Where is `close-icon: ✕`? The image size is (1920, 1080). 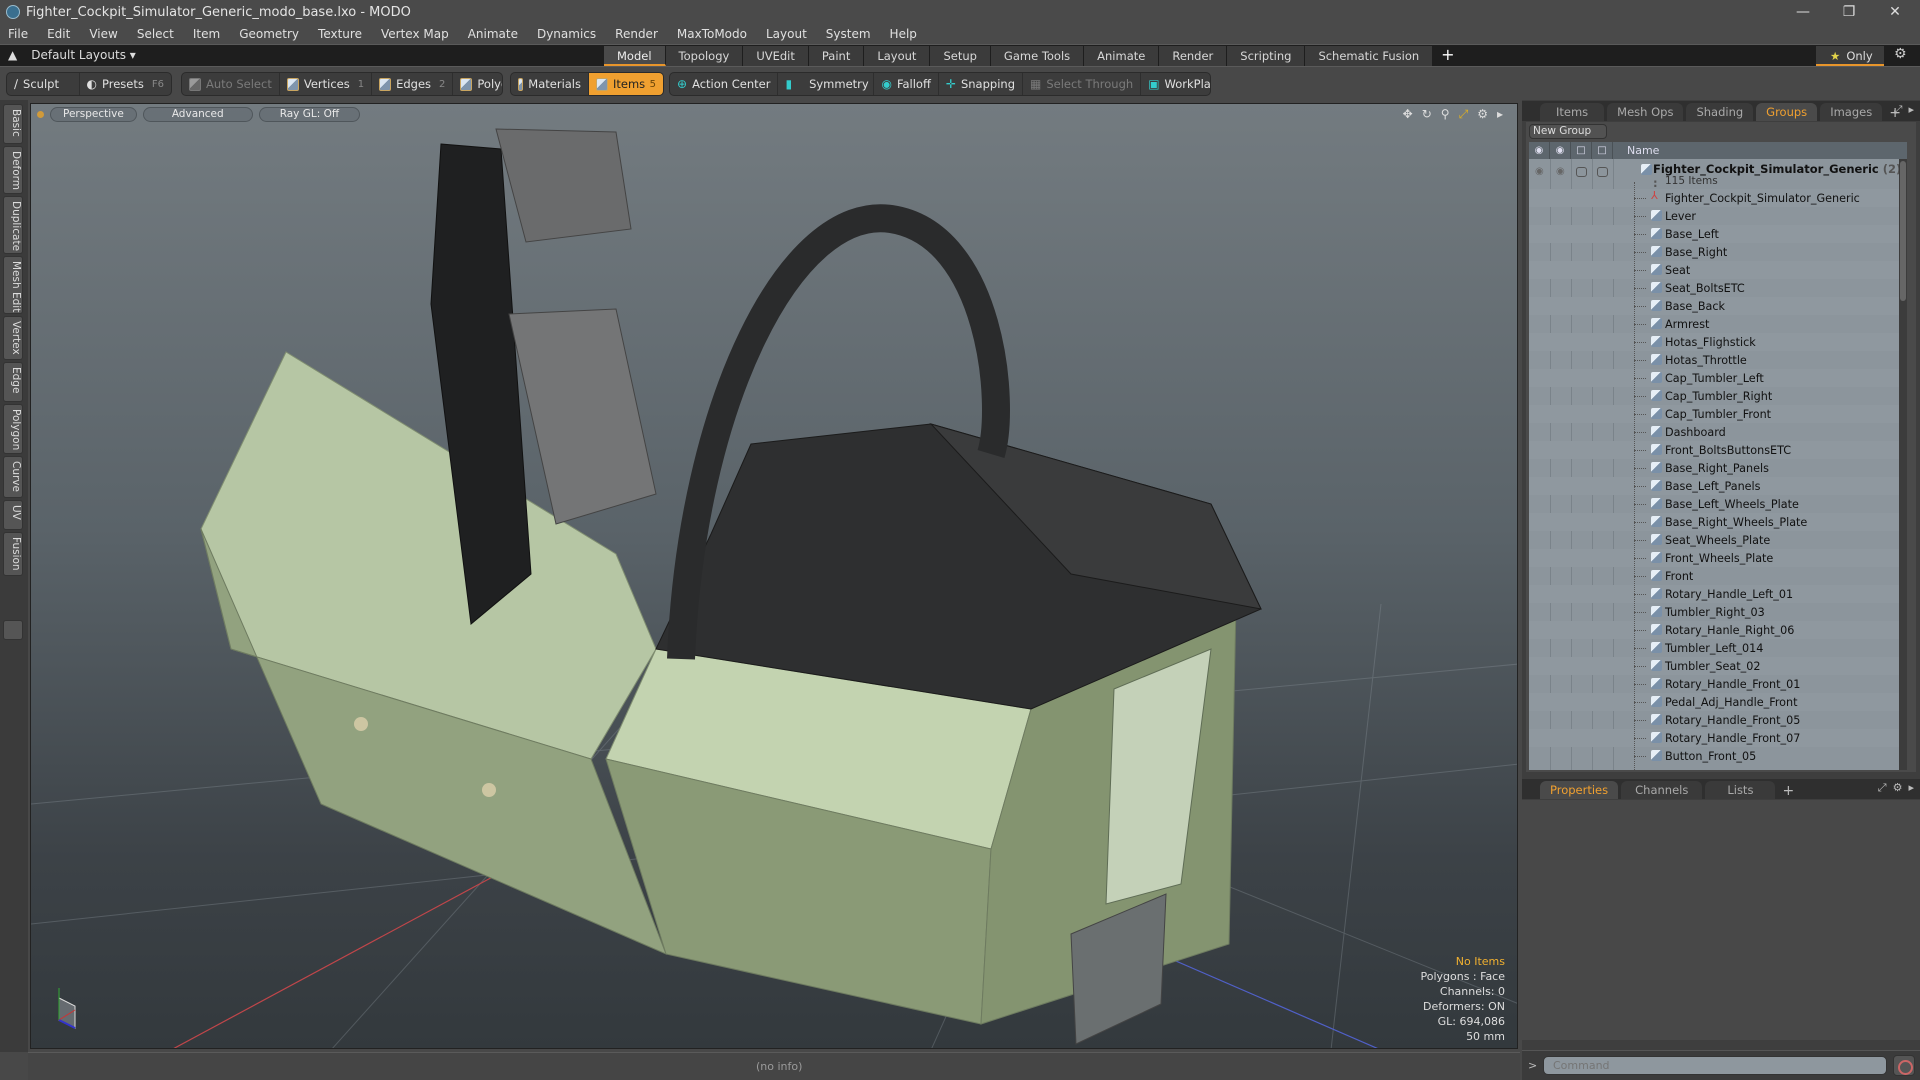 close-icon: ✕ is located at coordinates (1895, 12).